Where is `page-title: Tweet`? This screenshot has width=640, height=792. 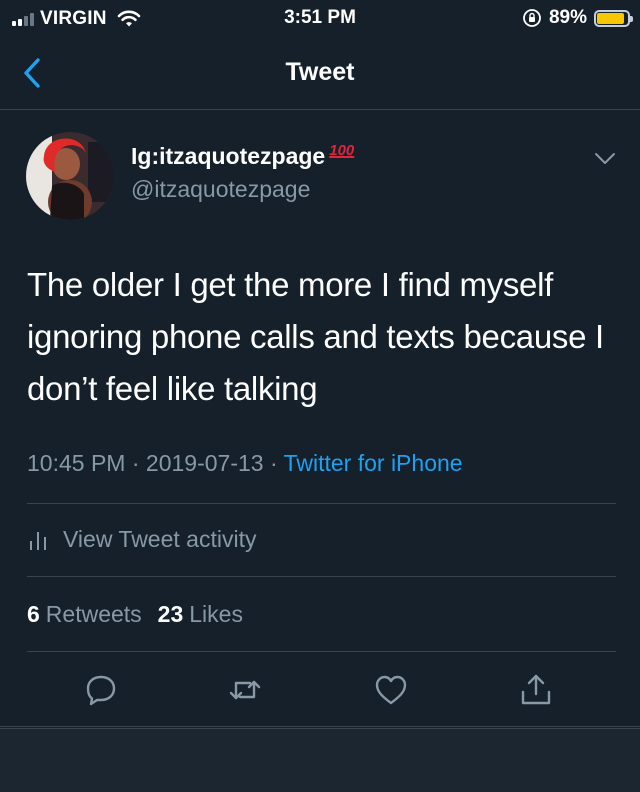 page-title: Tweet is located at coordinates (320, 72).